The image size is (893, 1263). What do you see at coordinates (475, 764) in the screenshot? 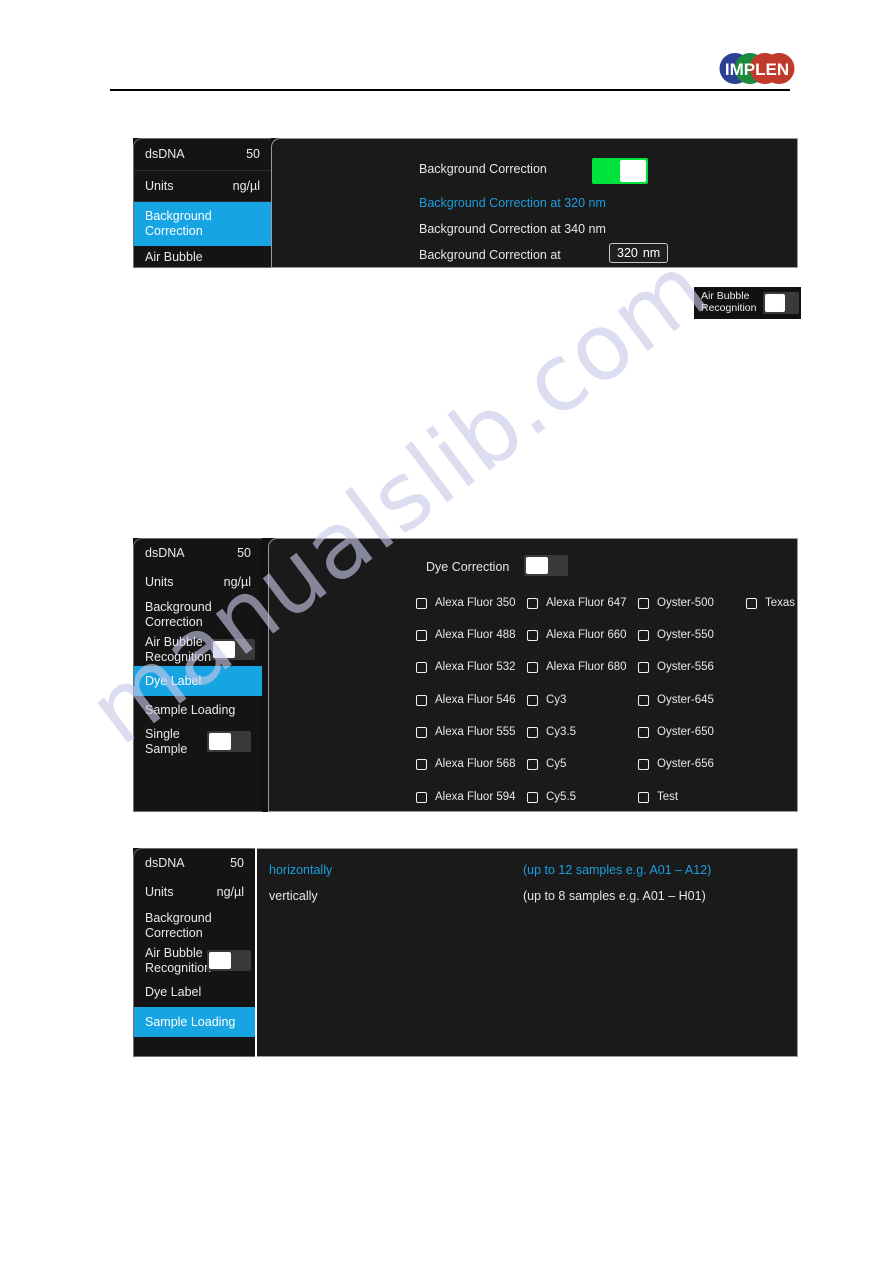
I see `dye-label: Alexa Fluor 568` at bounding box center [475, 764].